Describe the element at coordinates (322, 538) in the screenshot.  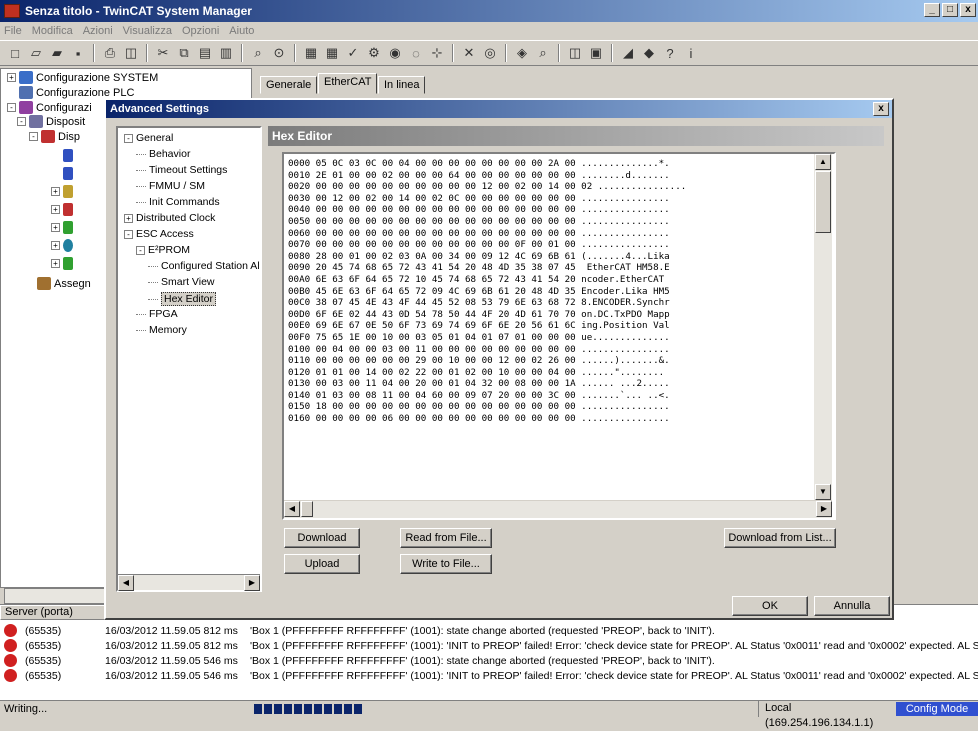
I see `download-button: Download` at that location.